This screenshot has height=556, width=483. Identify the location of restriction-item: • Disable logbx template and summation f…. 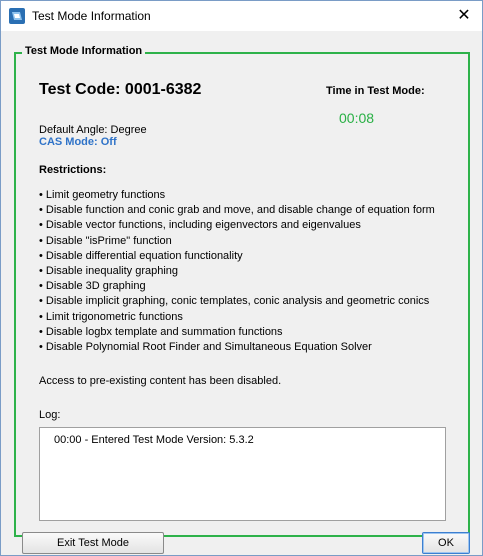
(161, 331).